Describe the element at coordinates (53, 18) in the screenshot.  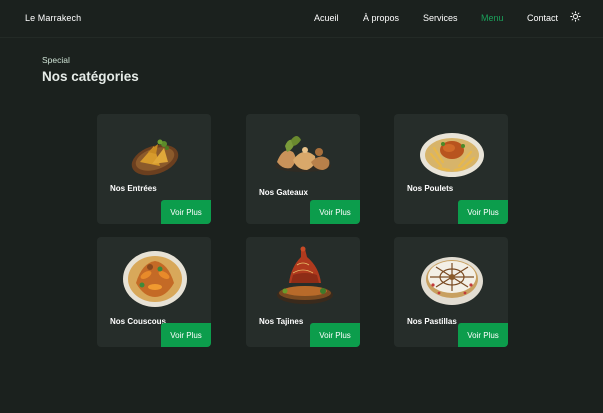
I see `brand-logo-text: Le Marrakech` at that location.